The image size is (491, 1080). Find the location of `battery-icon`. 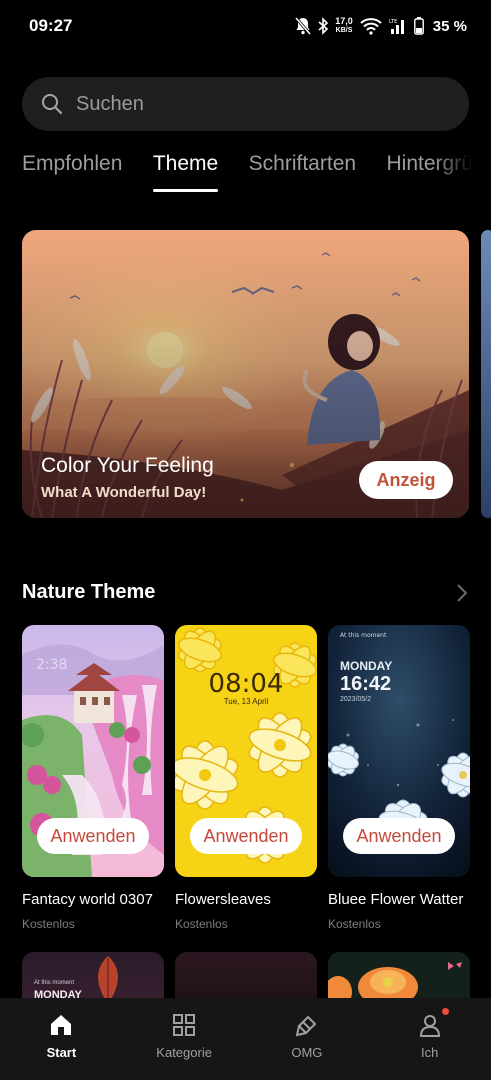

battery-icon is located at coordinates (418, 26).